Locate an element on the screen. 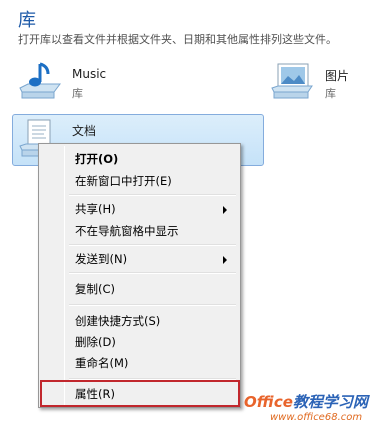 The width and height of the screenshot is (382, 431). watermark-brand: Office is located at coordinates (268, 402).